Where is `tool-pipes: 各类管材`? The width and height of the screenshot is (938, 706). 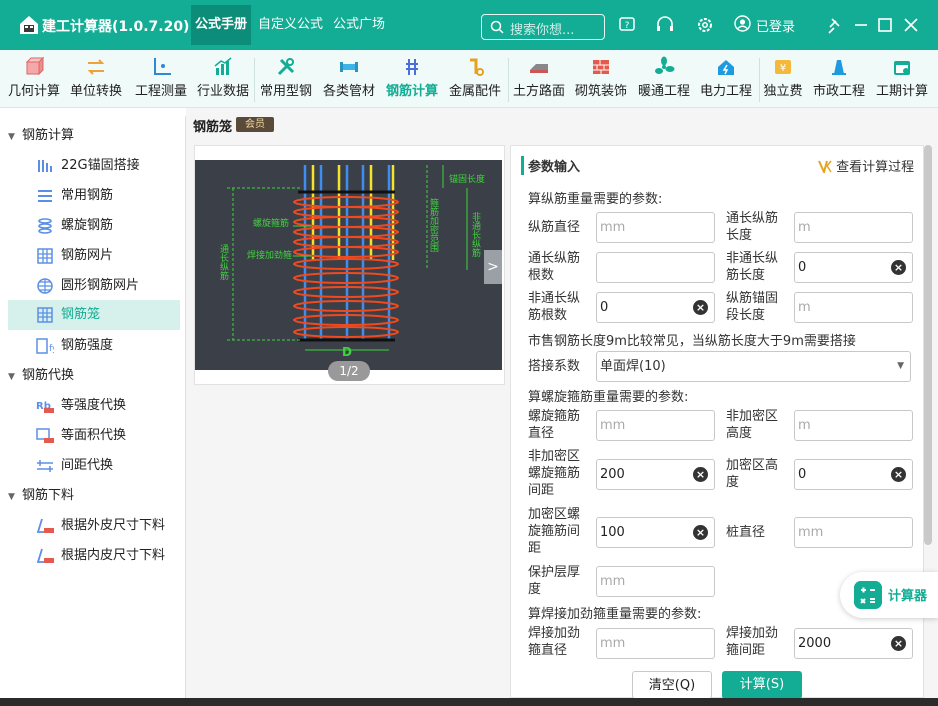
tool-pipes: 各类管材 is located at coordinates (349, 80).